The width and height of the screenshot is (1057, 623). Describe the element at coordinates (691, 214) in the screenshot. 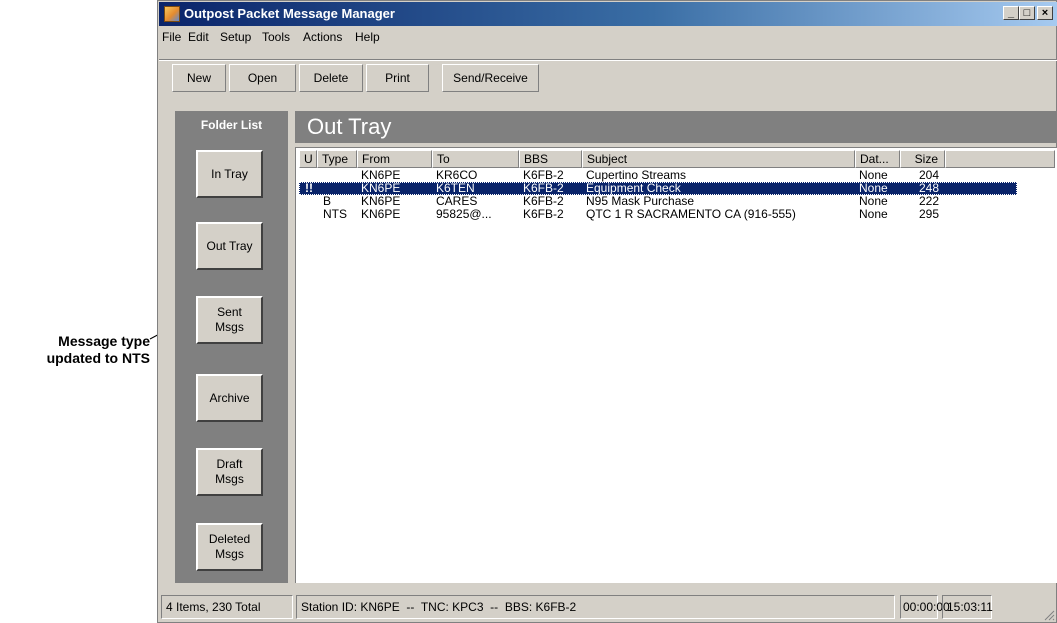

I see `cell-subject: QTC 1 R SACRAMENTO CA (916-555)` at that location.